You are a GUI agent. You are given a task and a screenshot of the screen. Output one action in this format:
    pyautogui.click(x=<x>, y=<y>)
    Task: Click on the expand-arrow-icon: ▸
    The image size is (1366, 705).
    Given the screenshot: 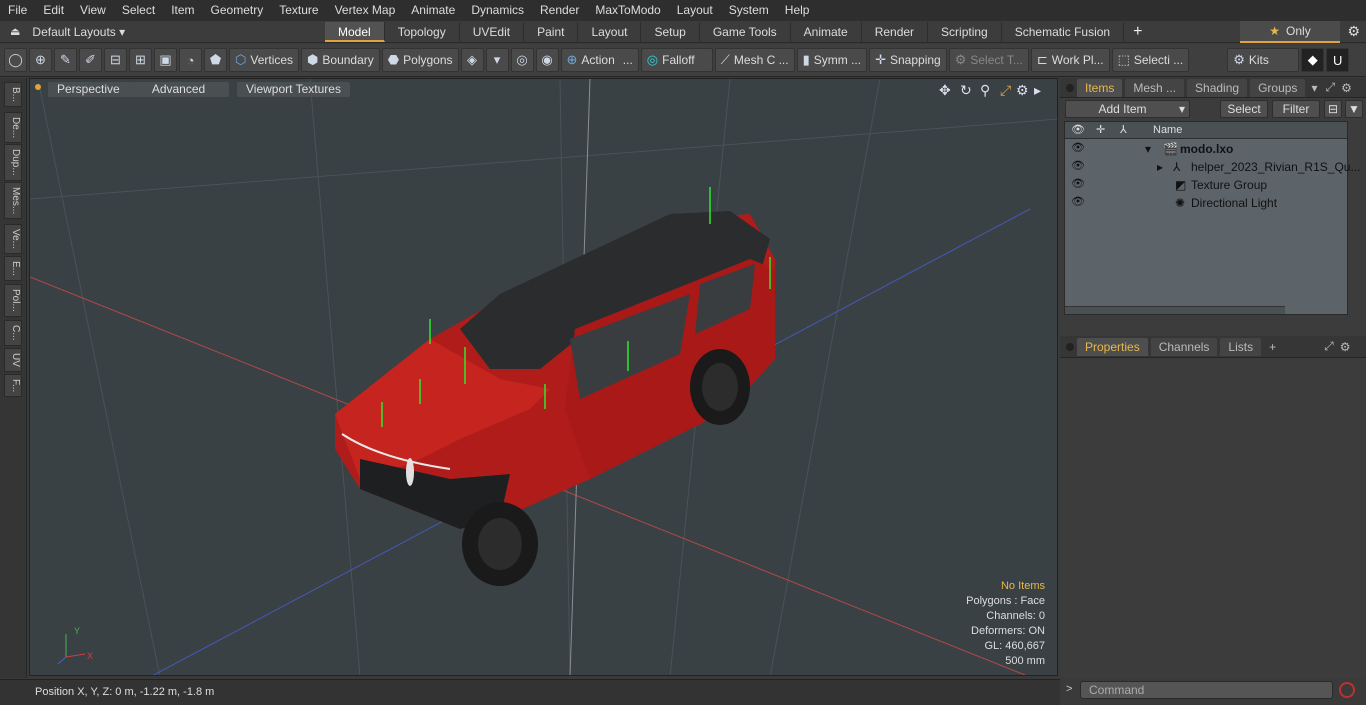 What is the action you would take?
    pyautogui.click(x=1037, y=90)
    